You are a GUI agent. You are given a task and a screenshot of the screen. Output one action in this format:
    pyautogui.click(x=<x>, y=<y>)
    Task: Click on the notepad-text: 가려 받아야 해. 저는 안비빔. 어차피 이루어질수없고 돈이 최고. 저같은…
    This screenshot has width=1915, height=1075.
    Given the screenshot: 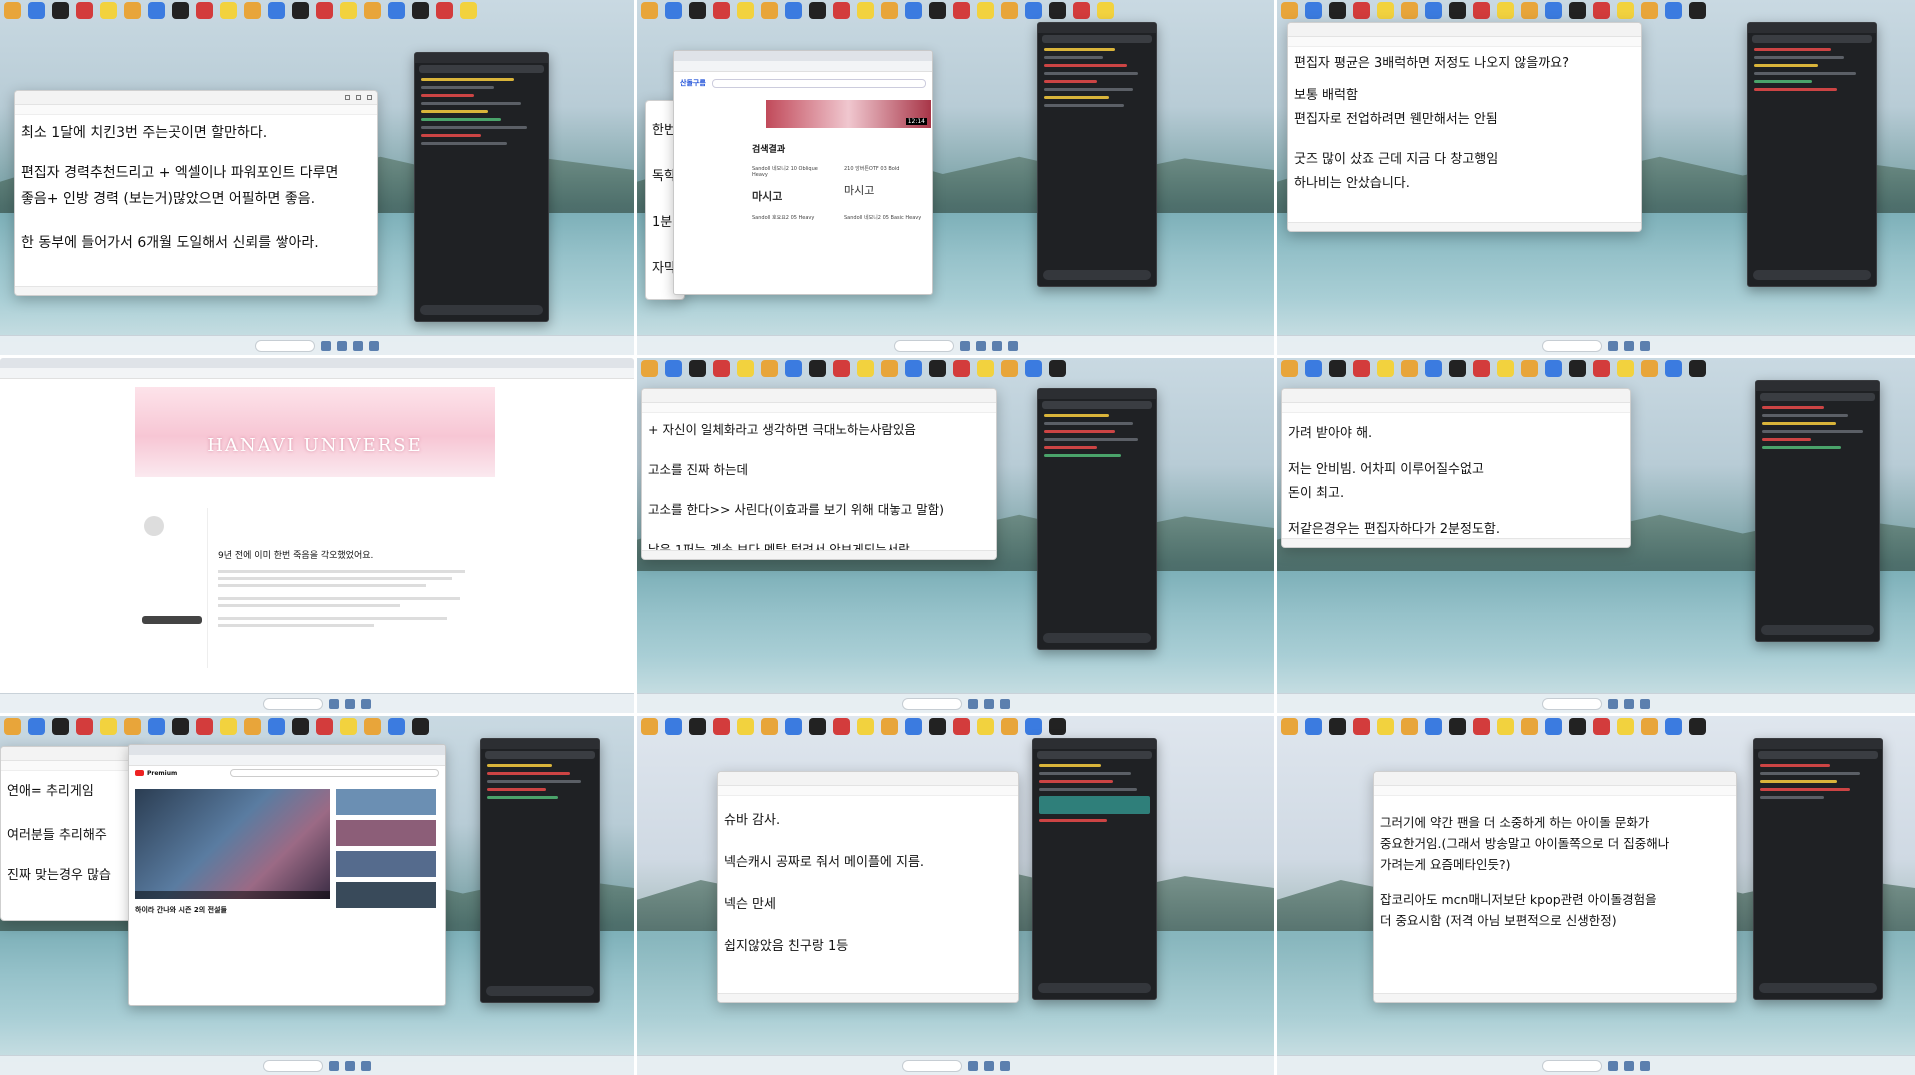 What is the action you would take?
    pyautogui.click(x=1456, y=480)
    